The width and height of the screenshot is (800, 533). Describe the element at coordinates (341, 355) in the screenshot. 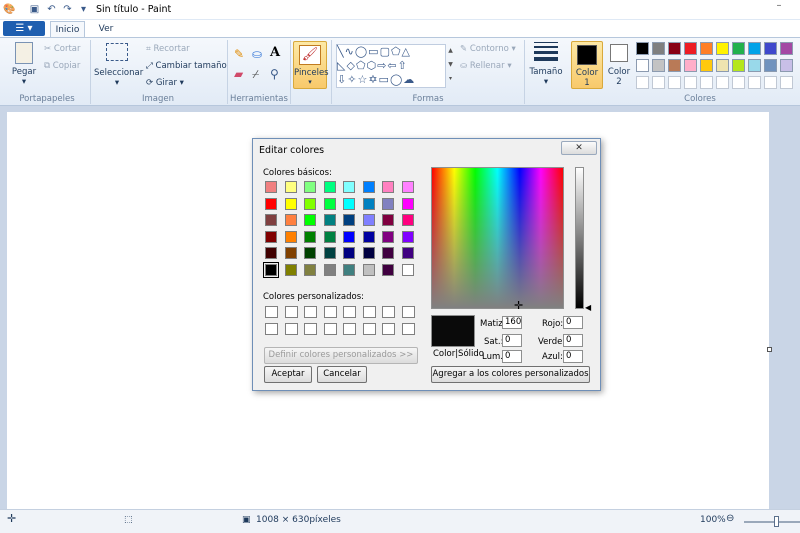

I see `define-custom-colors-button: Definir colores personalizados >>` at that location.